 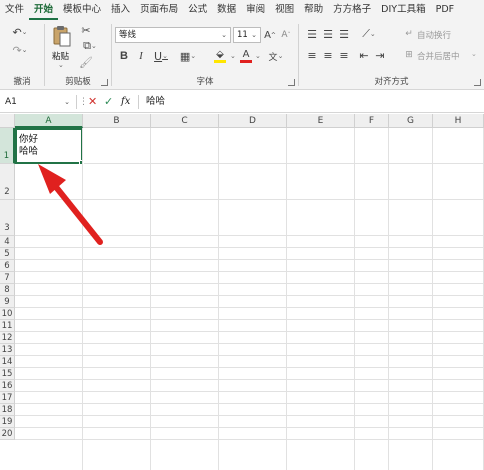 What do you see at coordinates (226, 10) in the screenshot?
I see `menu-item: 数据` at bounding box center [226, 10].